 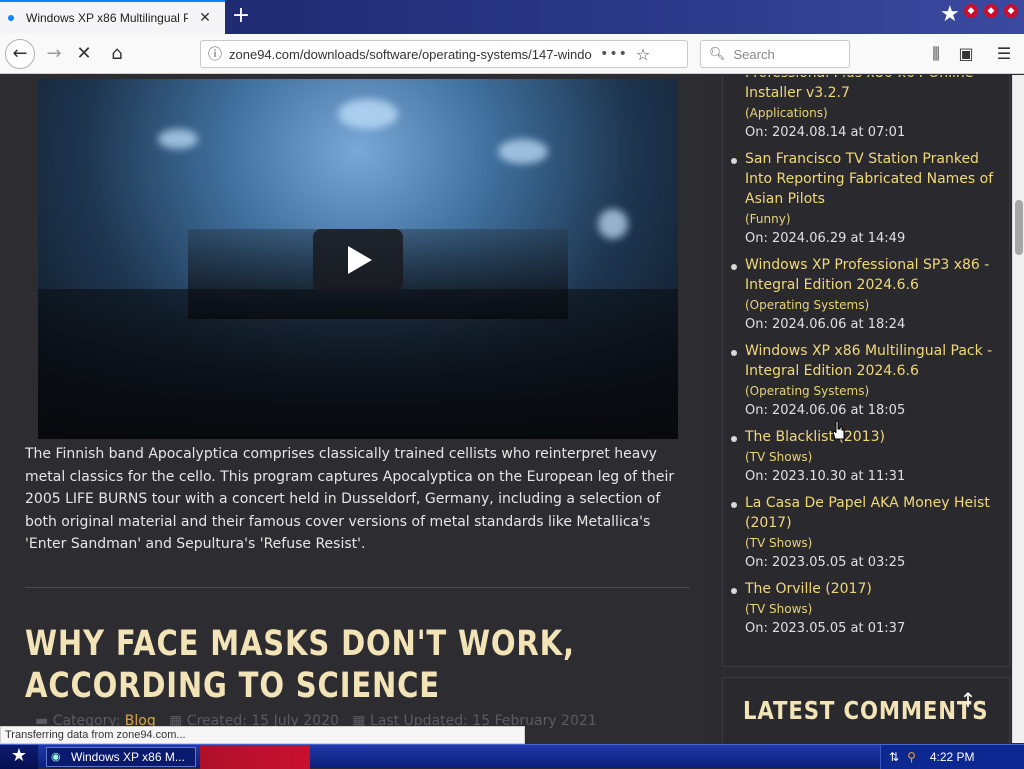 What do you see at coordinates (870, 589) in the screenshot?
I see `item-title-link: The Orville (2017)` at bounding box center [870, 589].